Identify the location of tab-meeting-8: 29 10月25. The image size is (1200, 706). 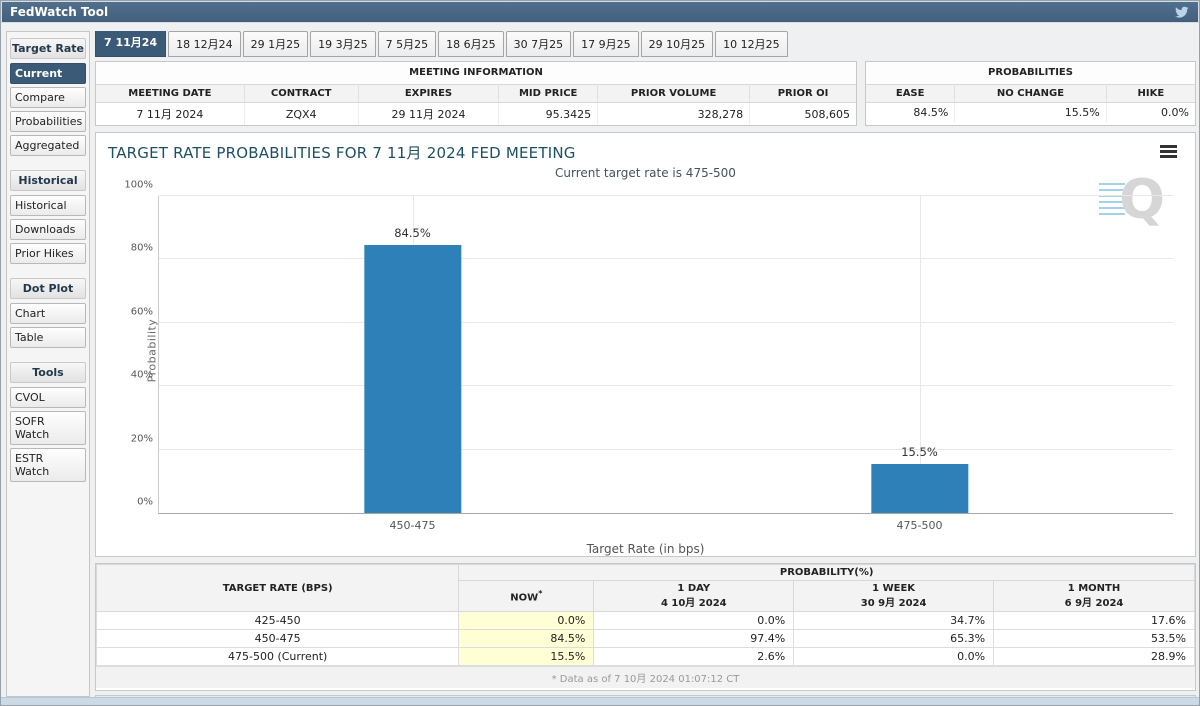
(677, 44).